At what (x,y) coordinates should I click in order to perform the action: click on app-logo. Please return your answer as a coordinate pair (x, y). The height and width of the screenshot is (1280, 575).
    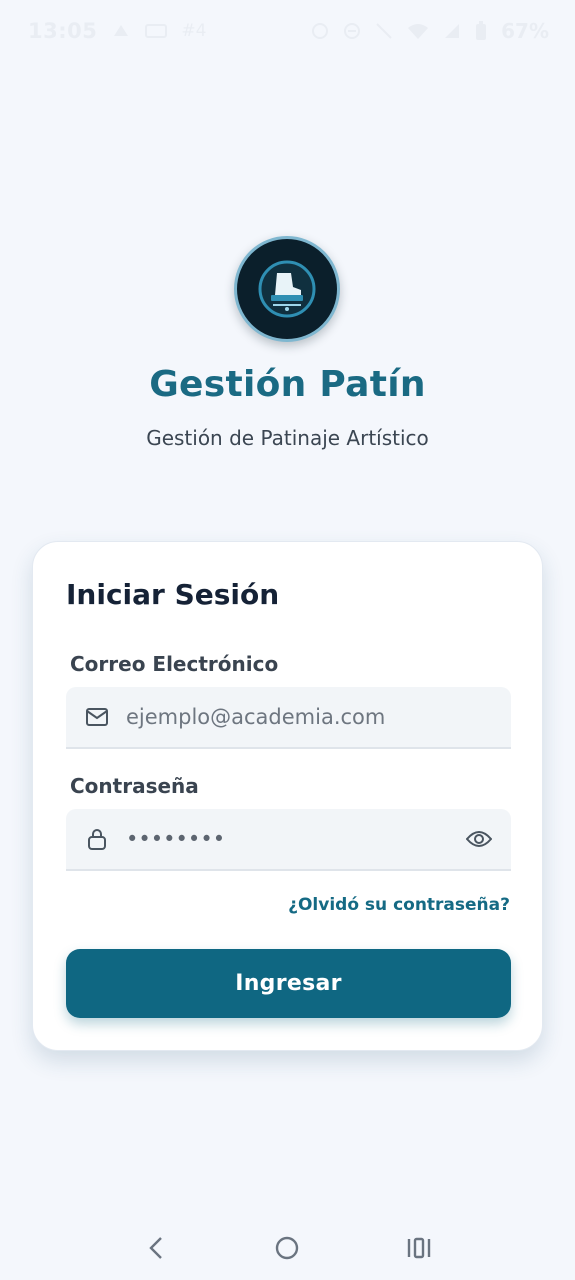
    Looking at the image, I should click on (287, 289).